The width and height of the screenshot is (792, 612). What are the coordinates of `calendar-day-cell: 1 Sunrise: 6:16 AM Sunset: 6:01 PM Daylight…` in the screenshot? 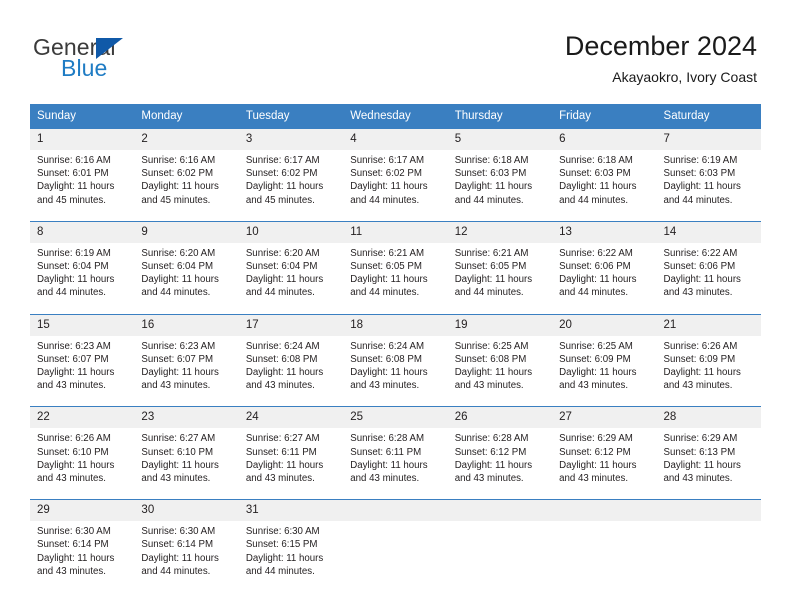 It's located at (82, 167).